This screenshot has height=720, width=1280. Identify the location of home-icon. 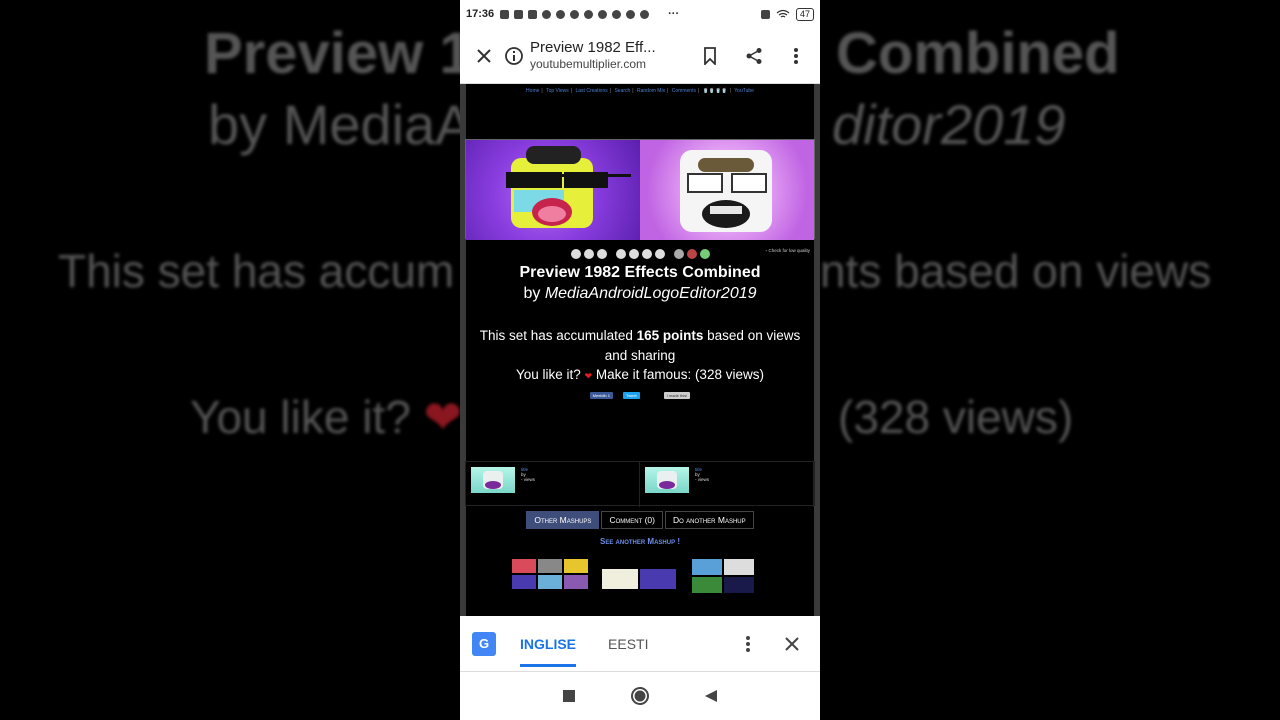
(640, 696).